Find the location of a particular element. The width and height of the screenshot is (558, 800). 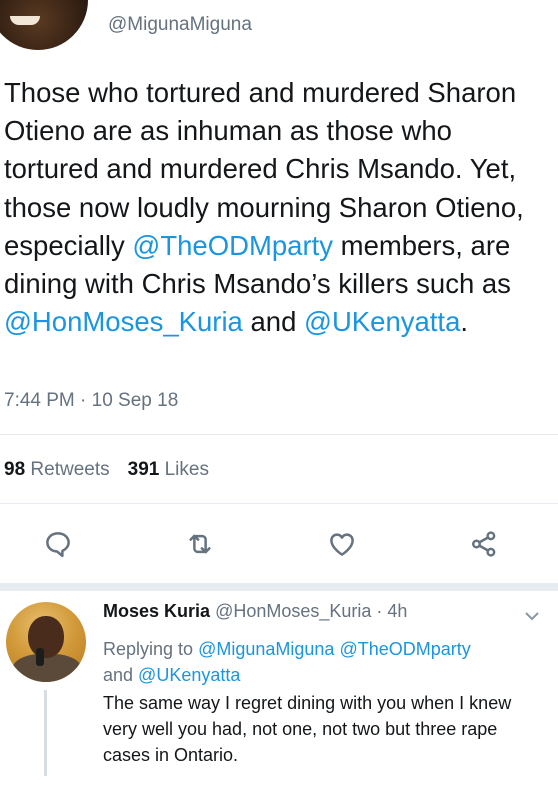

replying-prefix: Replying to is located at coordinates (151, 649).